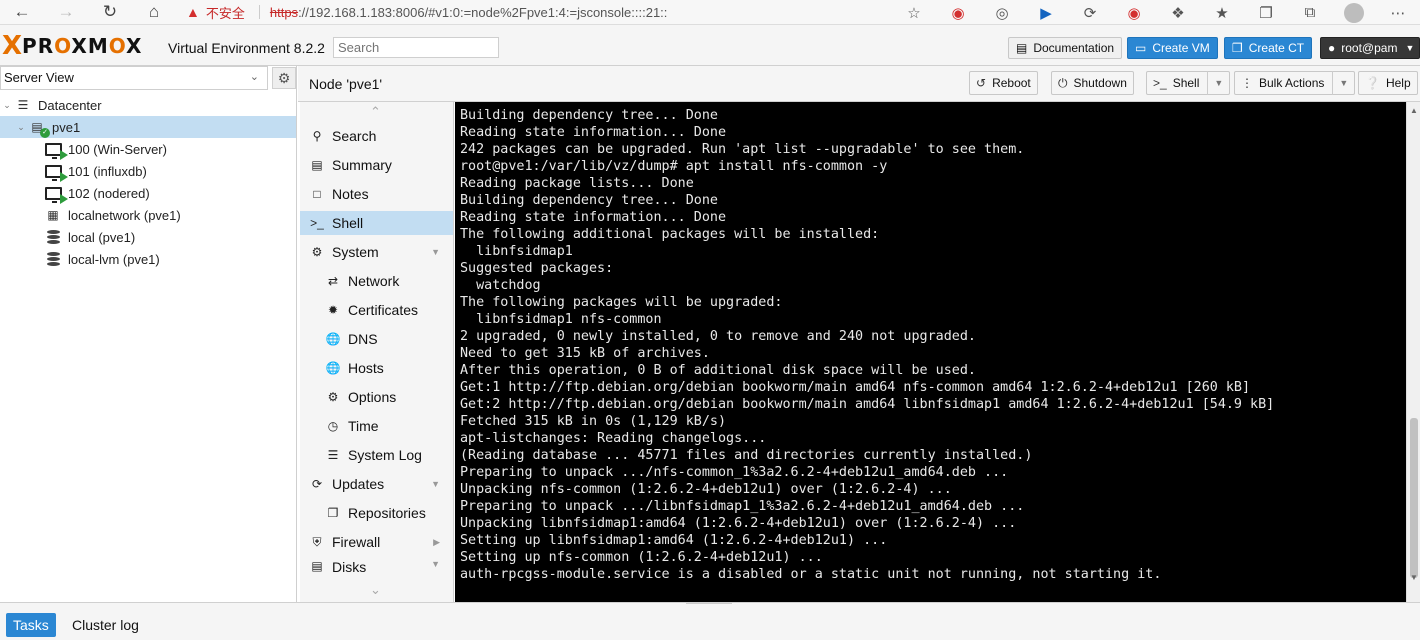 Image resolution: width=1420 pixels, height=640 pixels. What do you see at coordinates (1178, 12) in the screenshot?
I see `extensions-puzzle-icon: ❖` at bounding box center [1178, 12].